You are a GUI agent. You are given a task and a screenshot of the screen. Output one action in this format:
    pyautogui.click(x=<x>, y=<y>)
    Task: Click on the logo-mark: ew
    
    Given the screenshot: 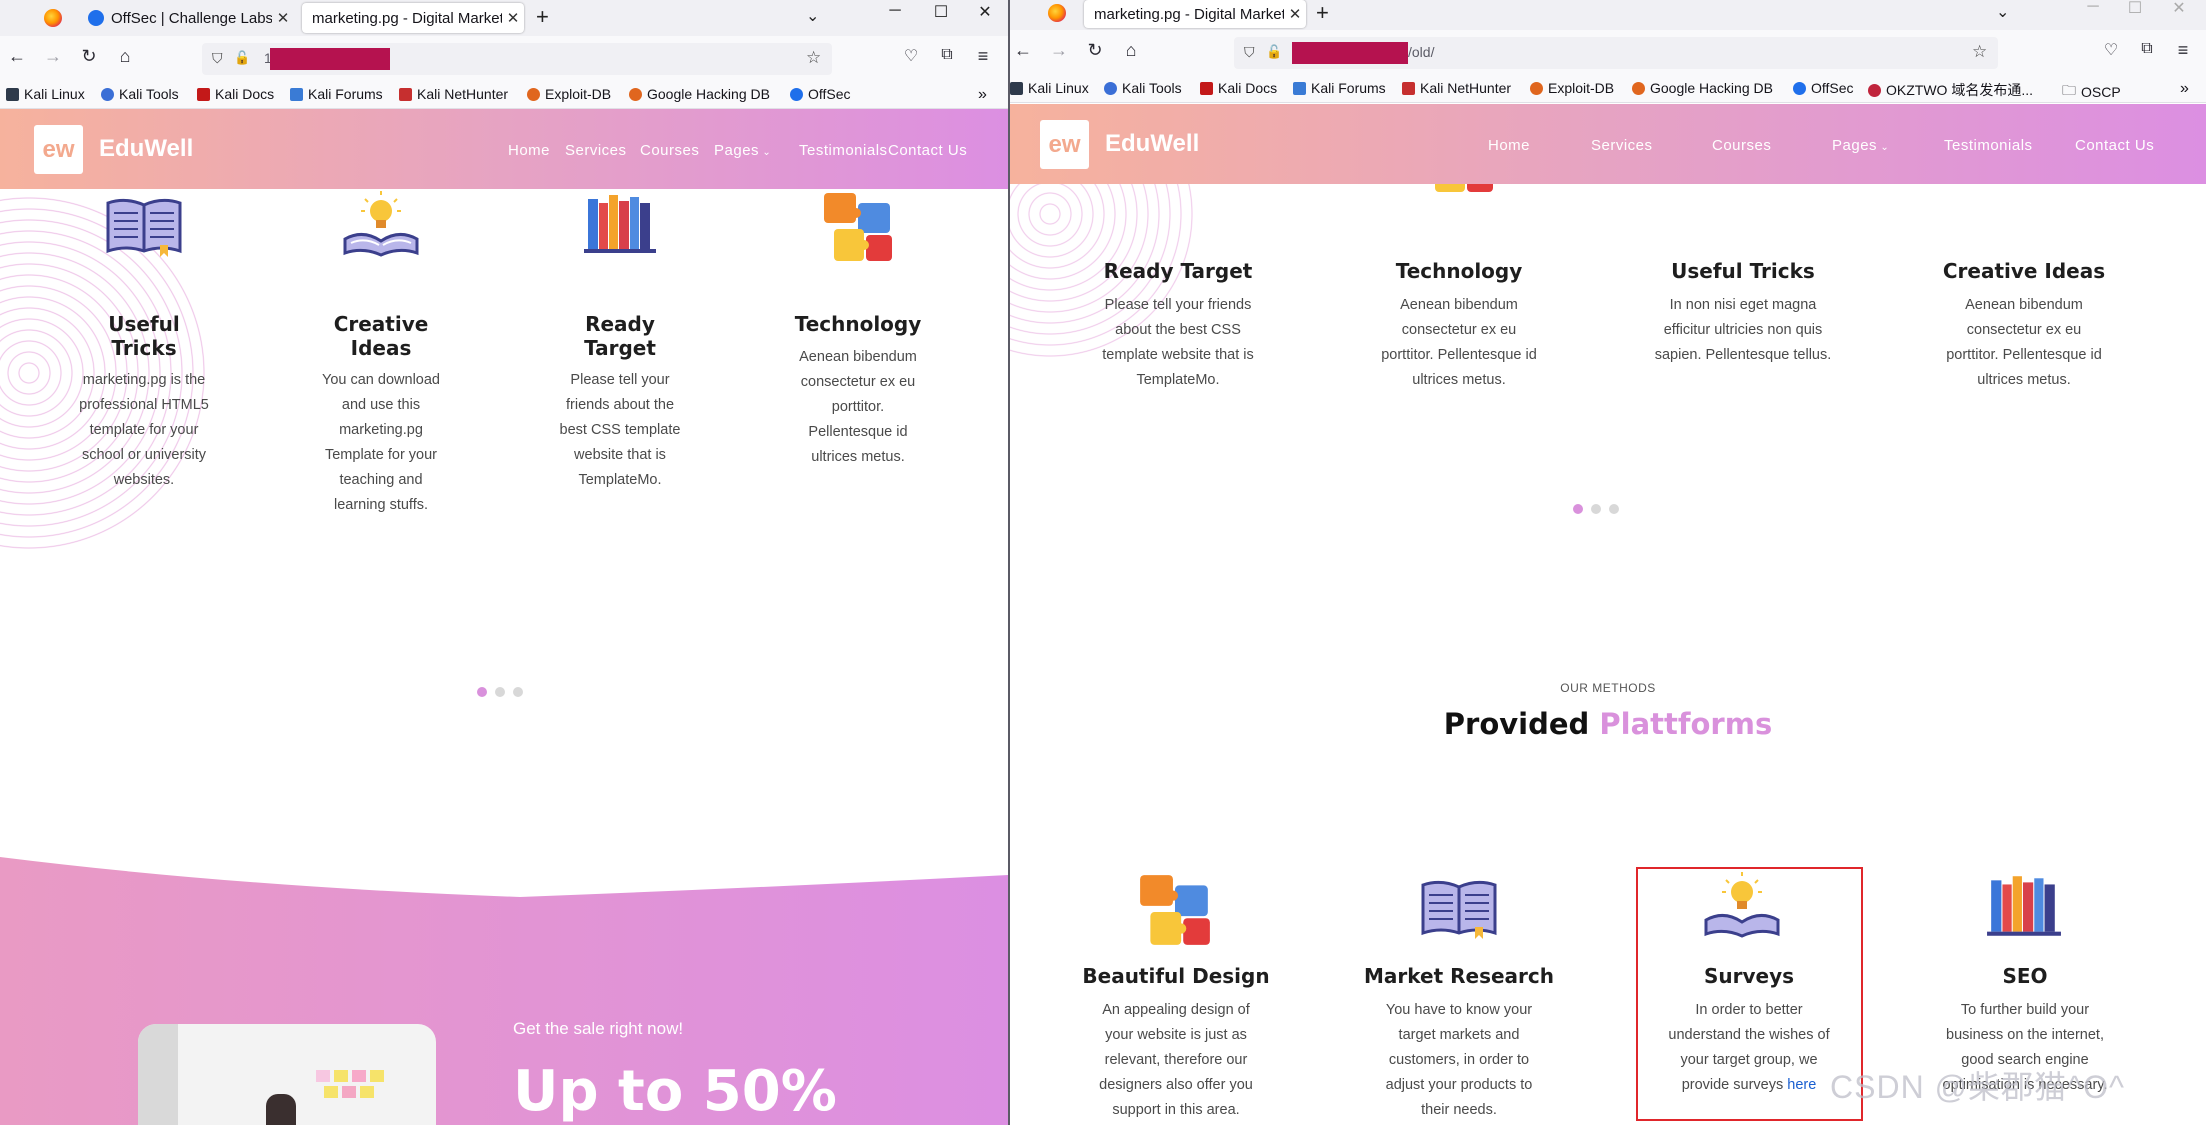 What is the action you would take?
    pyautogui.click(x=1064, y=144)
    